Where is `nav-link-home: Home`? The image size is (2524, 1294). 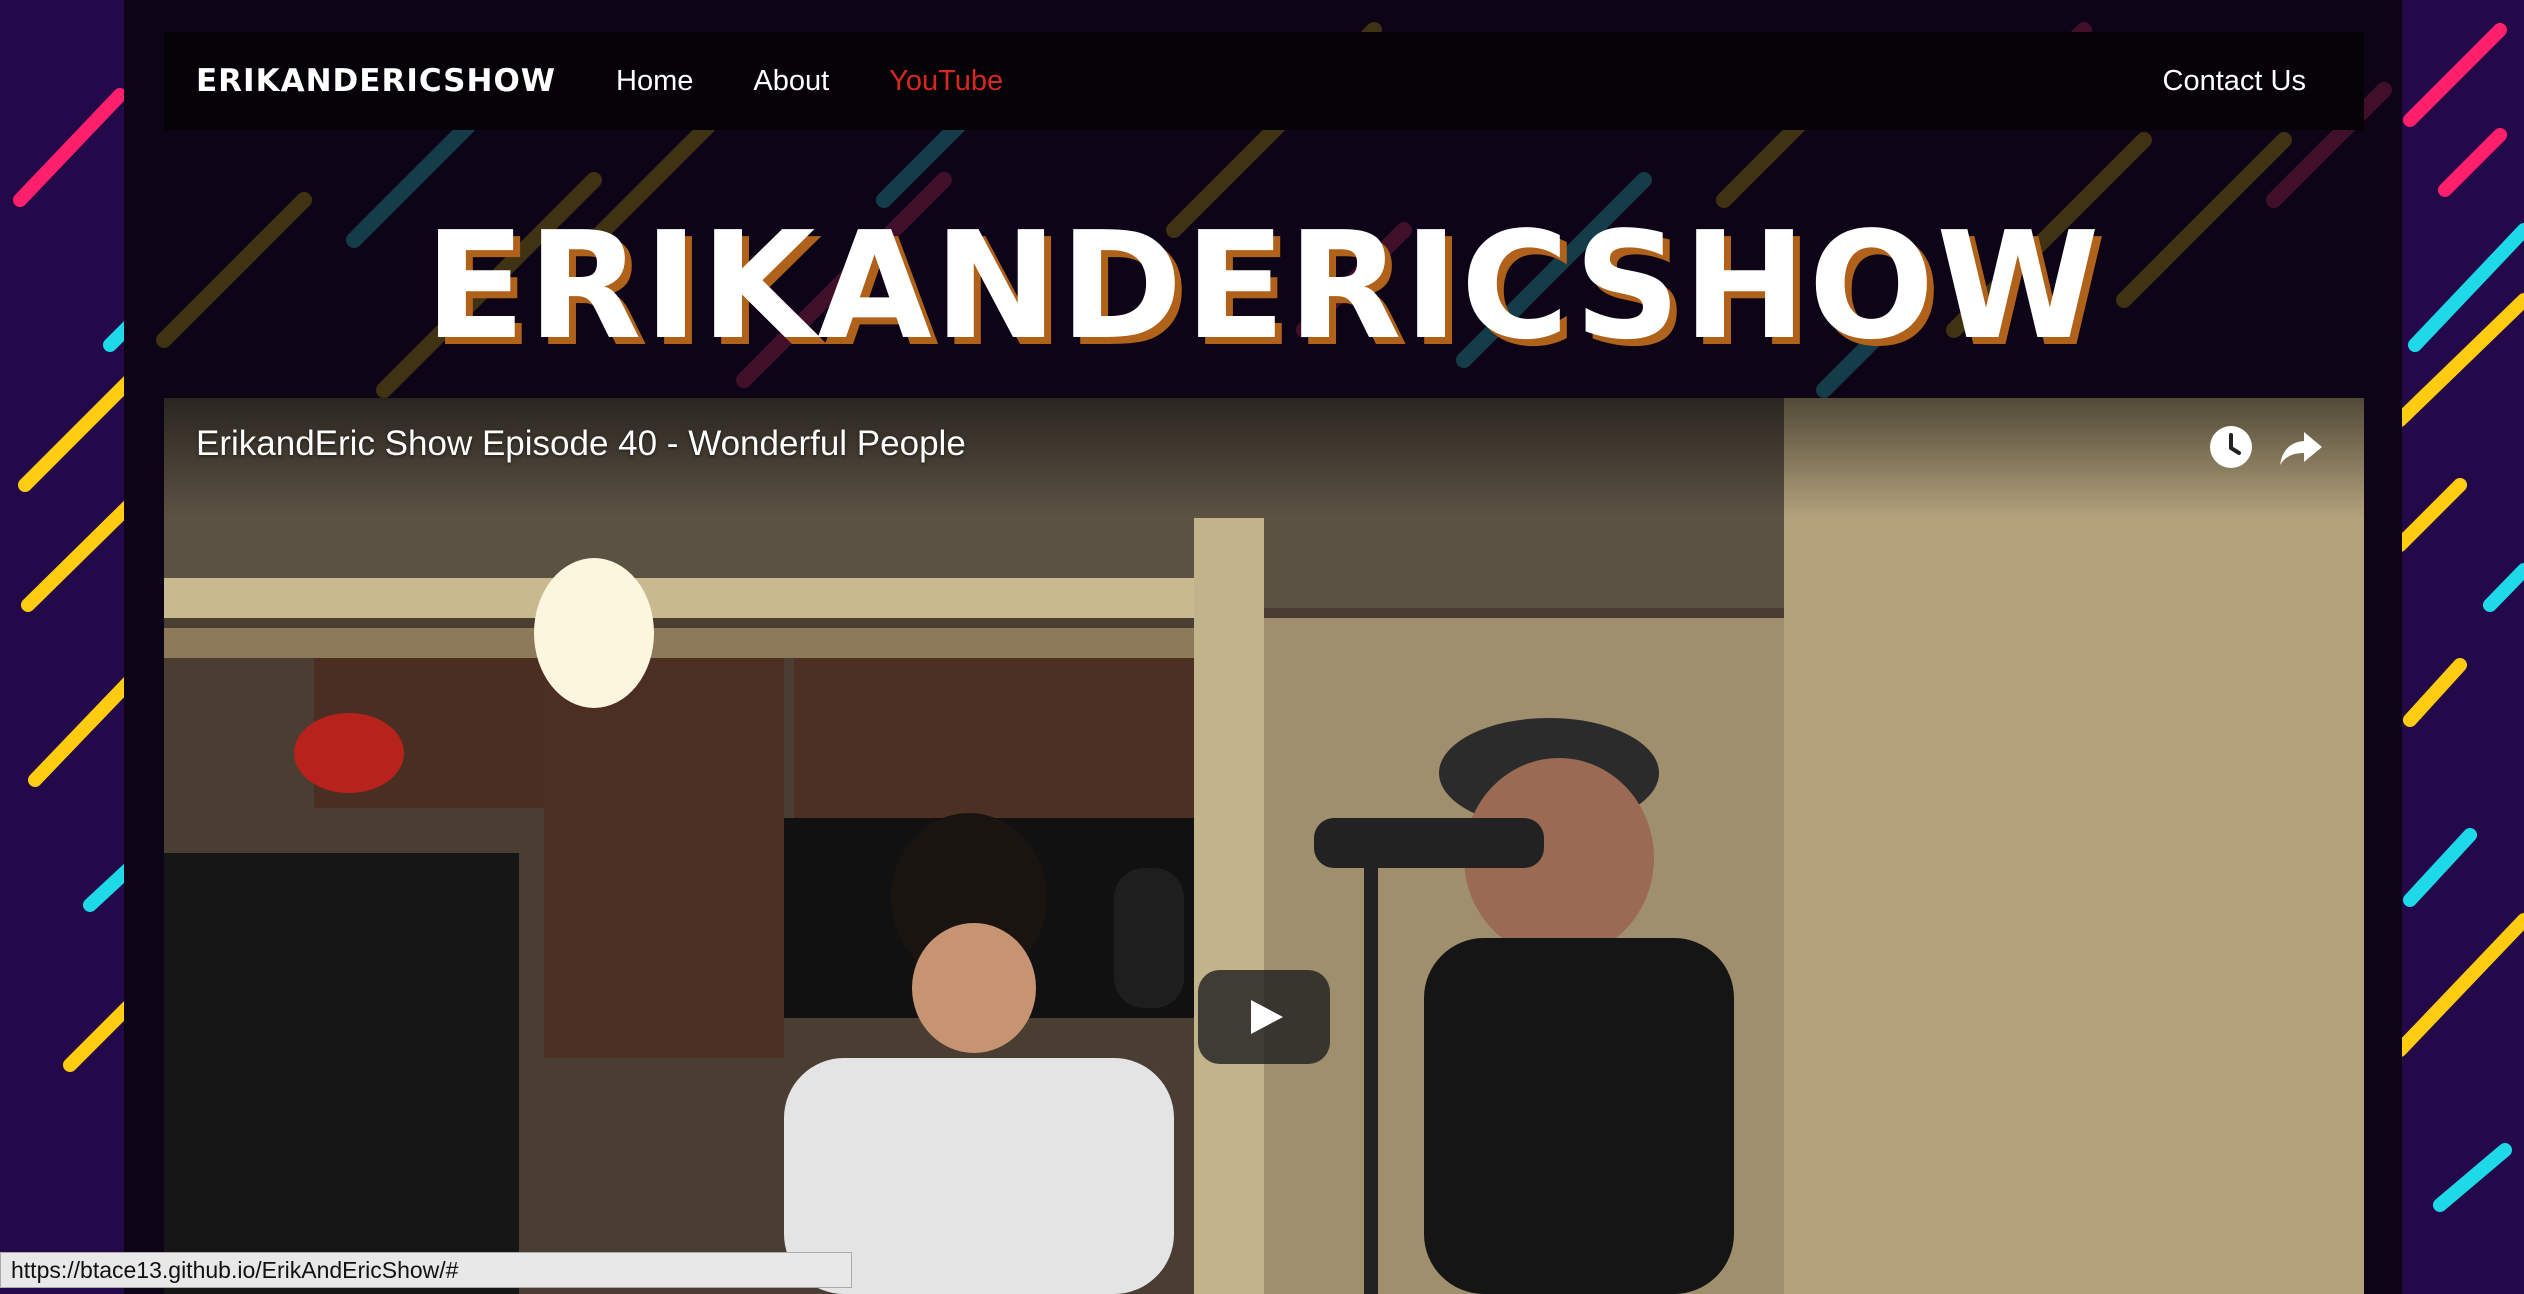 nav-link-home: Home is located at coordinates (654, 81).